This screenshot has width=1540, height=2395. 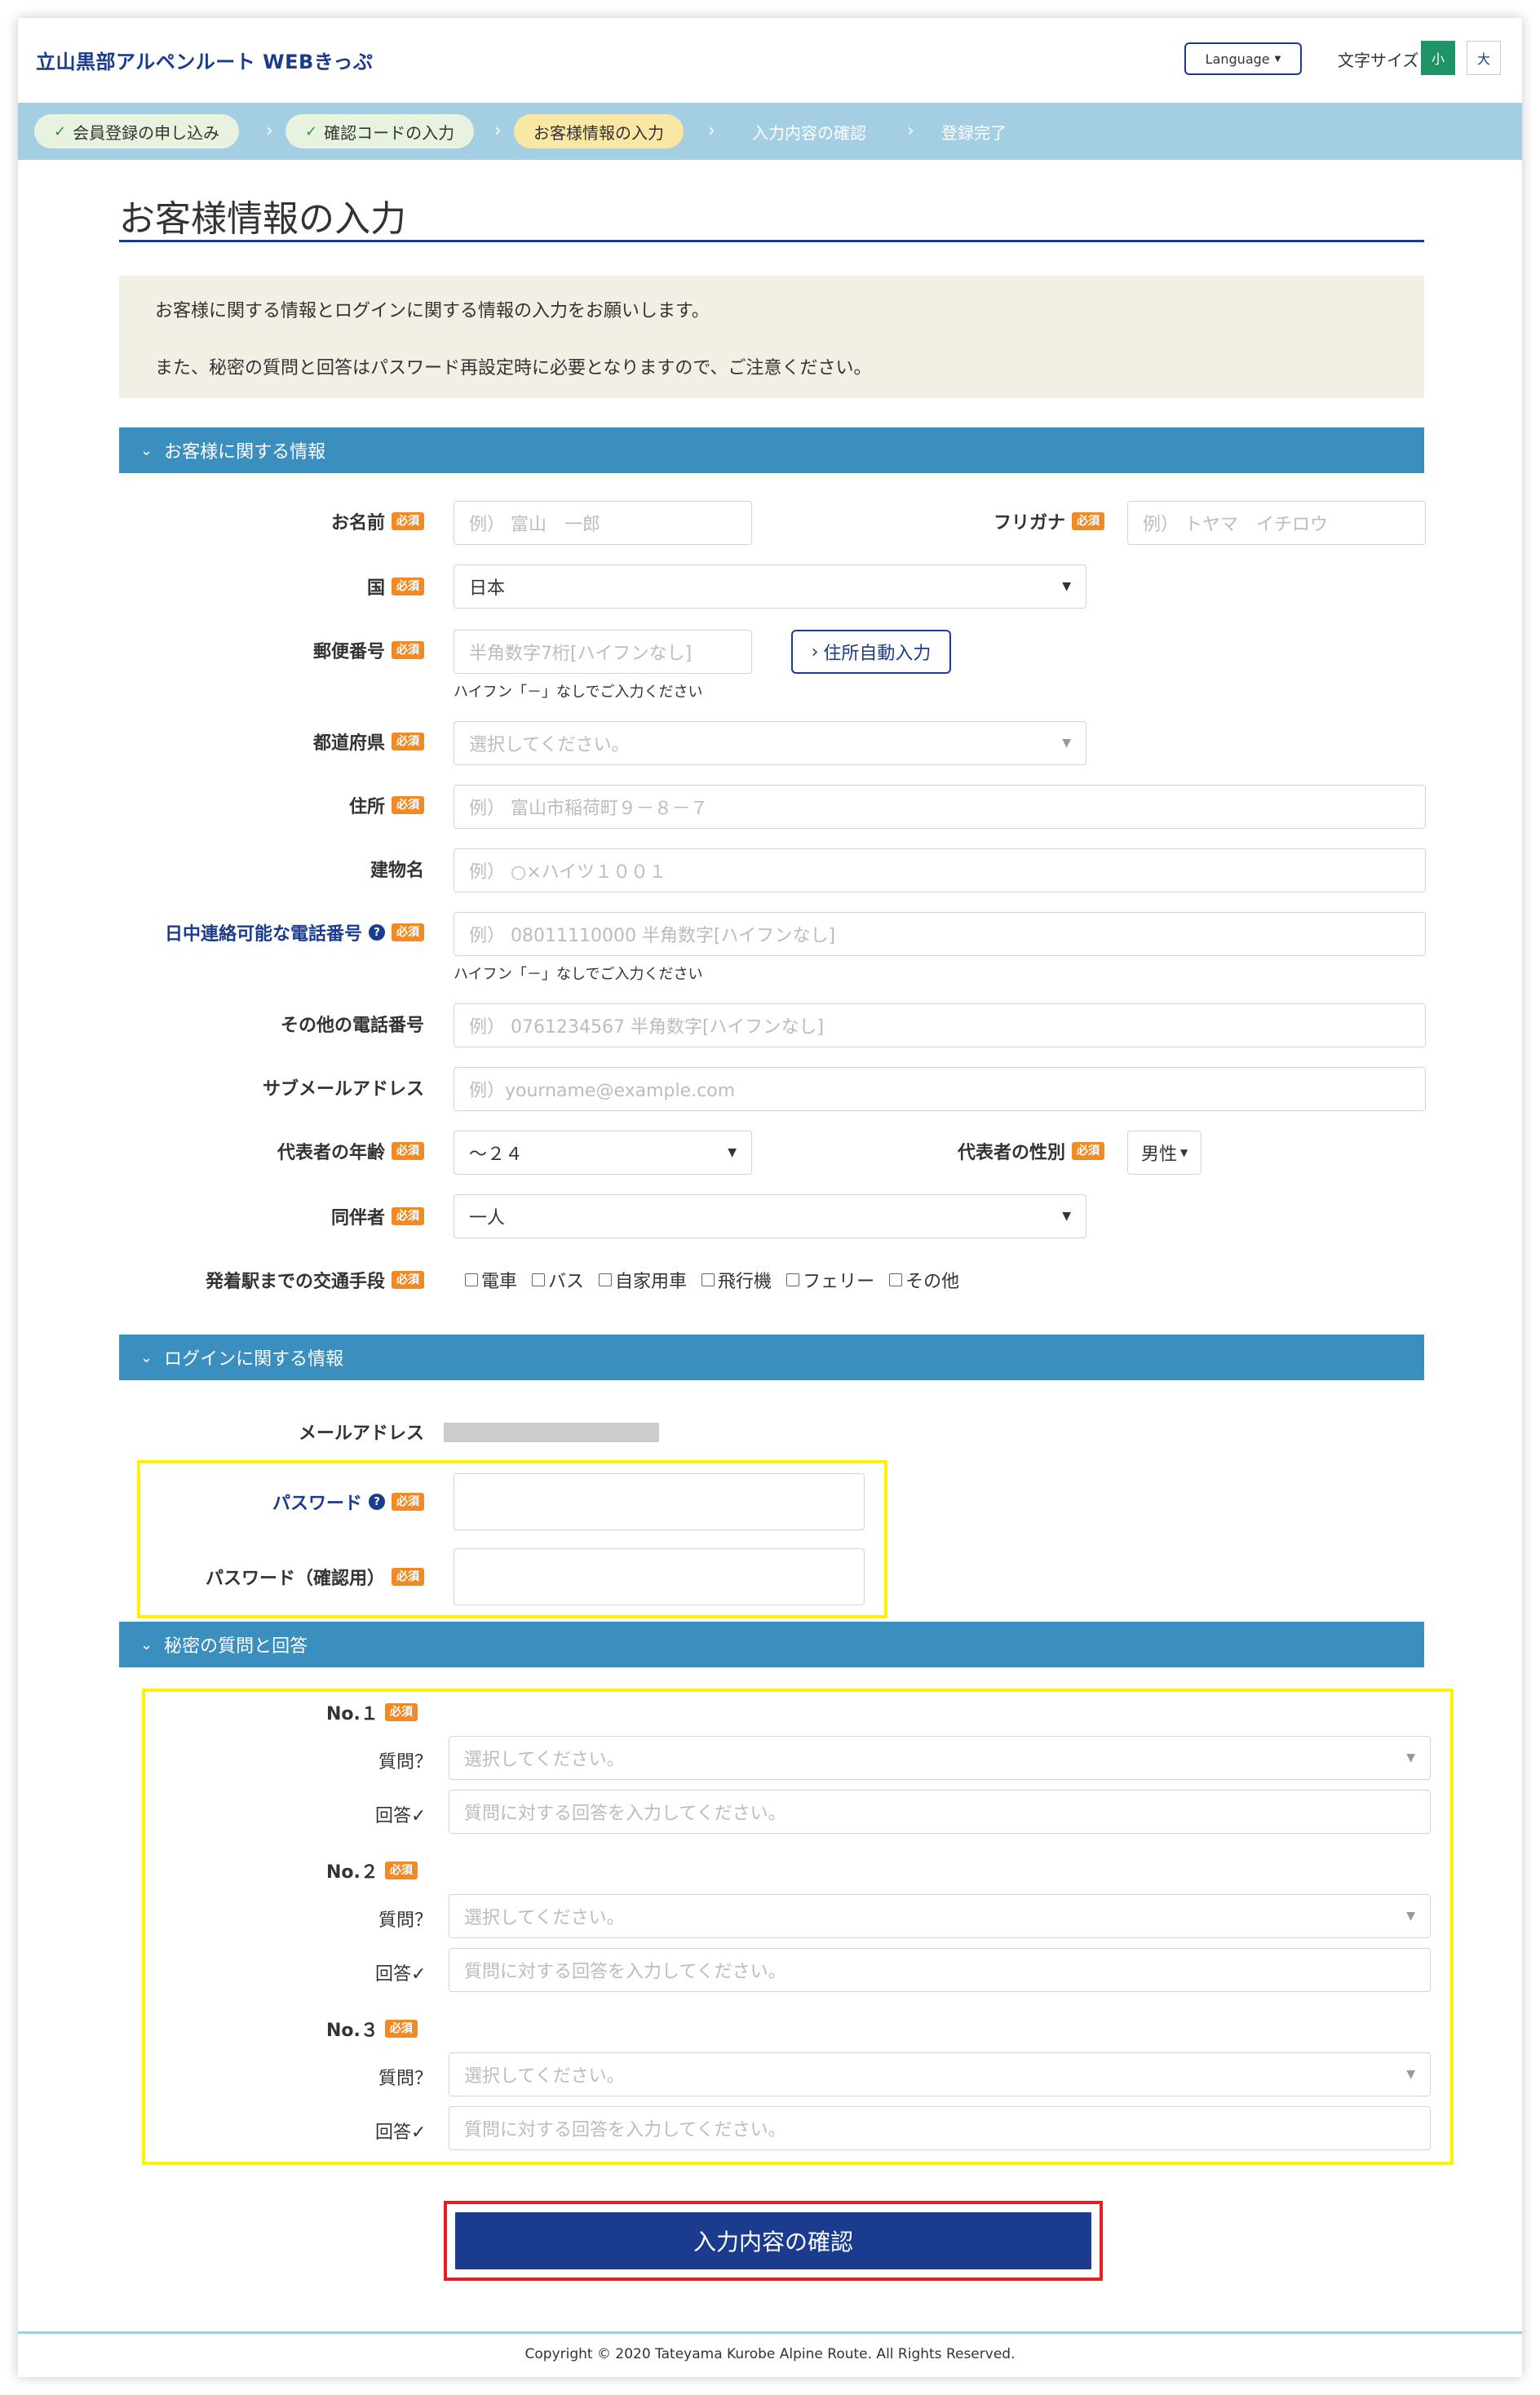 I want to click on auto-address-button: › 住所自動入力, so click(x=871, y=652).